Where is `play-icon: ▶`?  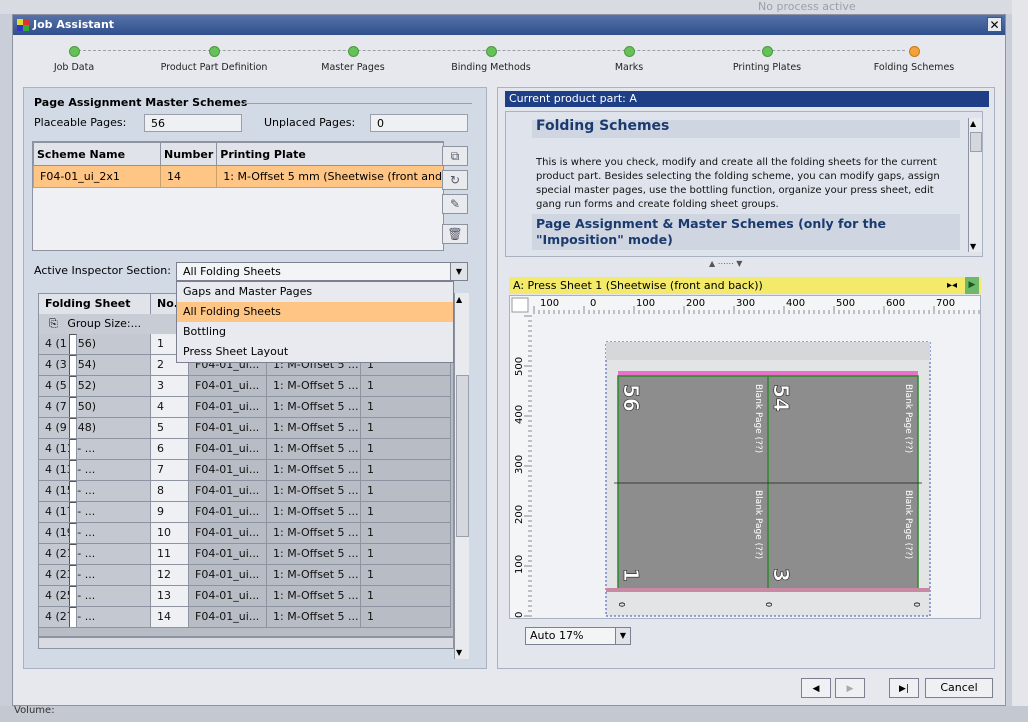 play-icon: ▶ is located at coordinates (972, 285).